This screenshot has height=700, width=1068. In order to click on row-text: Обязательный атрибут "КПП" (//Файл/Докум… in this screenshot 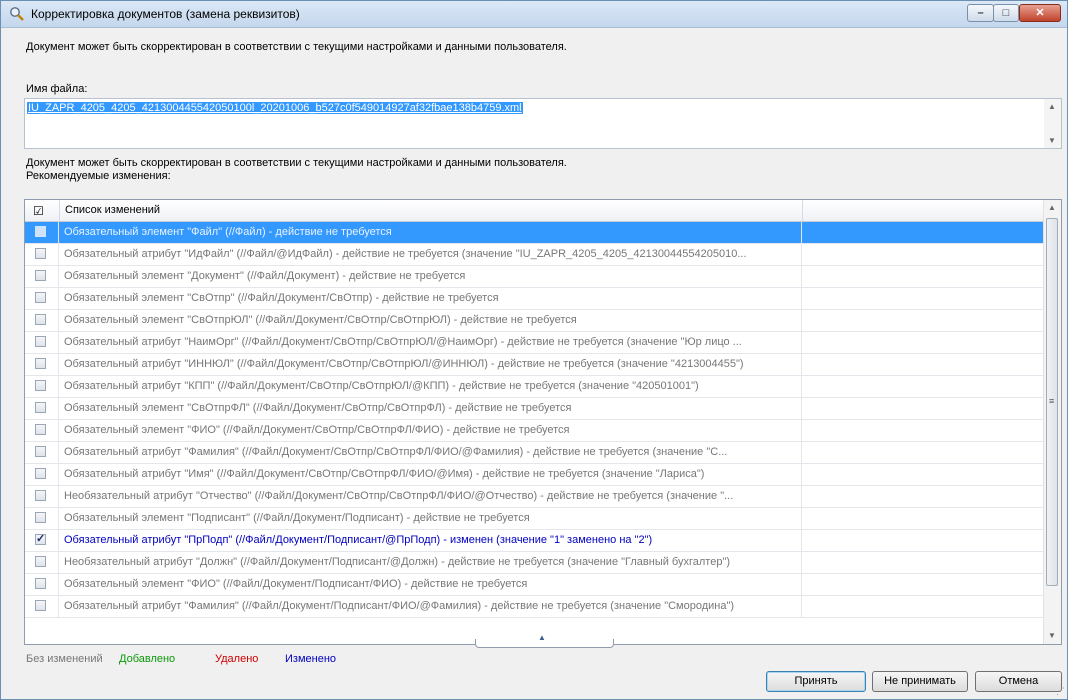, I will do `click(381, 386)`.